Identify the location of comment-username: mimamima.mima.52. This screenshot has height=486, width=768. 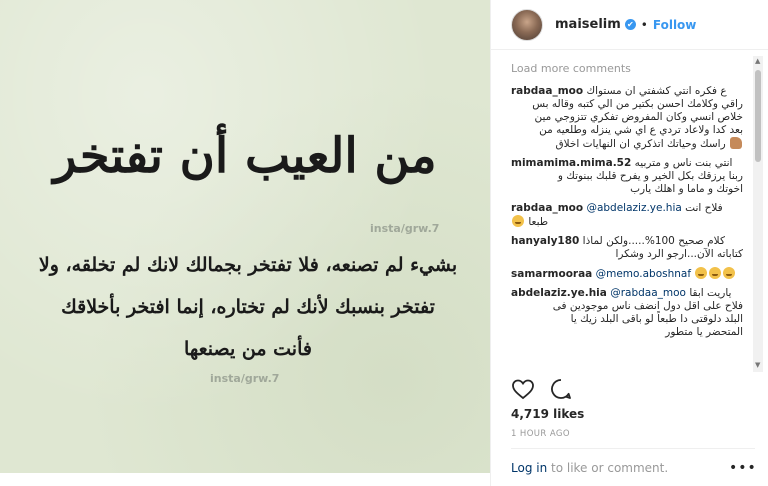
(571, 163).